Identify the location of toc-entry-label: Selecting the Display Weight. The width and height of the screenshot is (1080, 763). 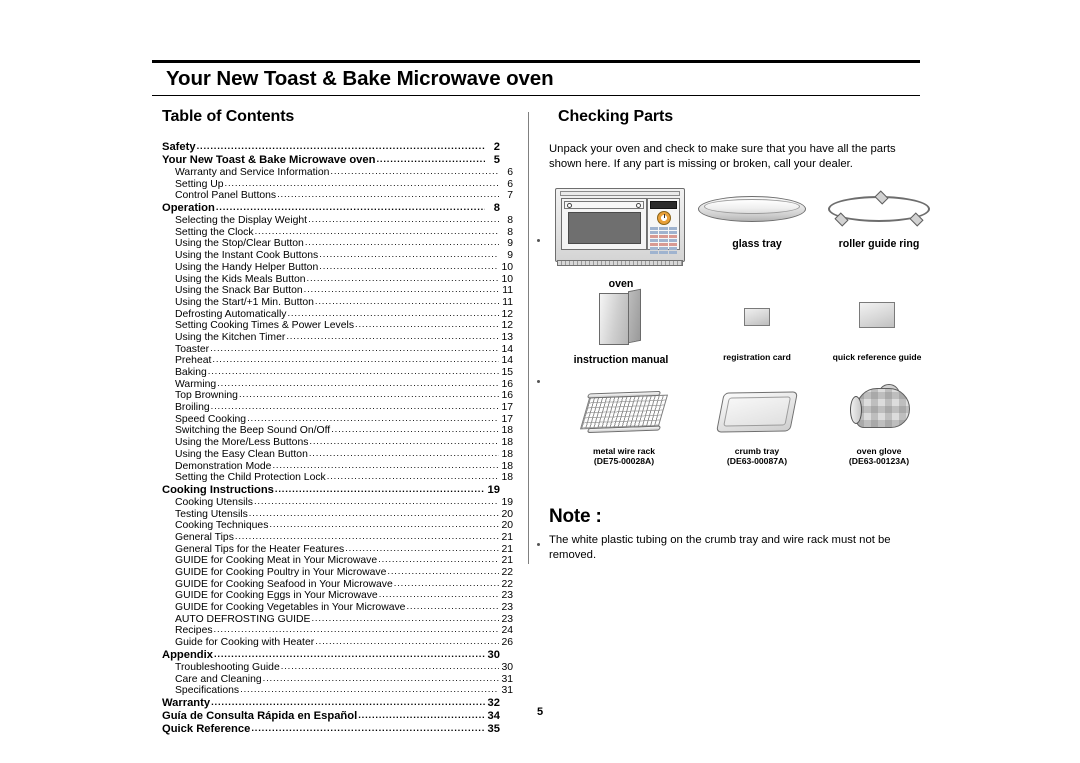
(241, 221).